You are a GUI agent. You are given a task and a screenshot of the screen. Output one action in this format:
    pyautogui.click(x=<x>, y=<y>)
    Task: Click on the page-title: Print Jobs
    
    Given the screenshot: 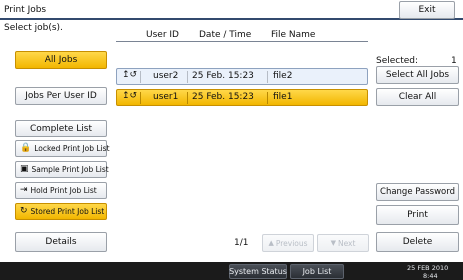 What is the action you would take?
    pyautogui.click(x=25, y=10)
    